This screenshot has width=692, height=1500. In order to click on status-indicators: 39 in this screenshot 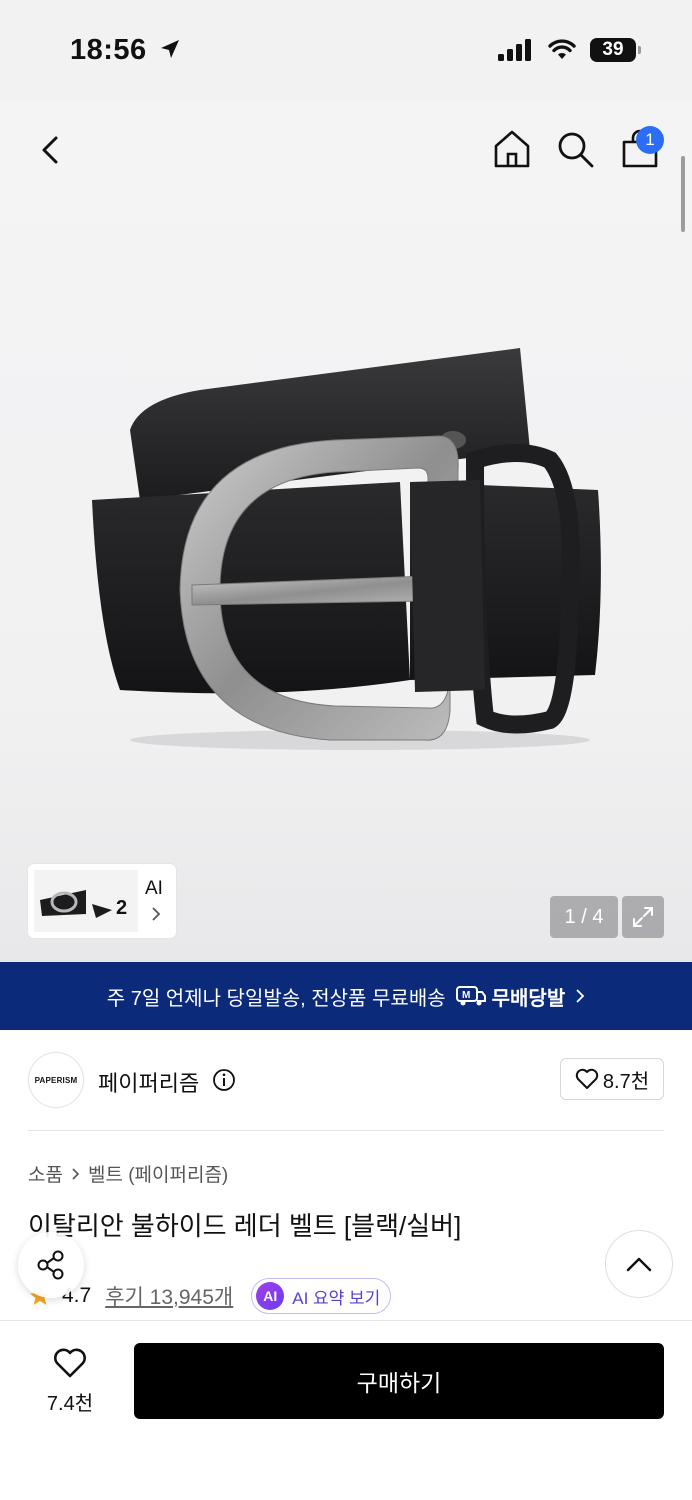, I will do `click(569, 50)`.